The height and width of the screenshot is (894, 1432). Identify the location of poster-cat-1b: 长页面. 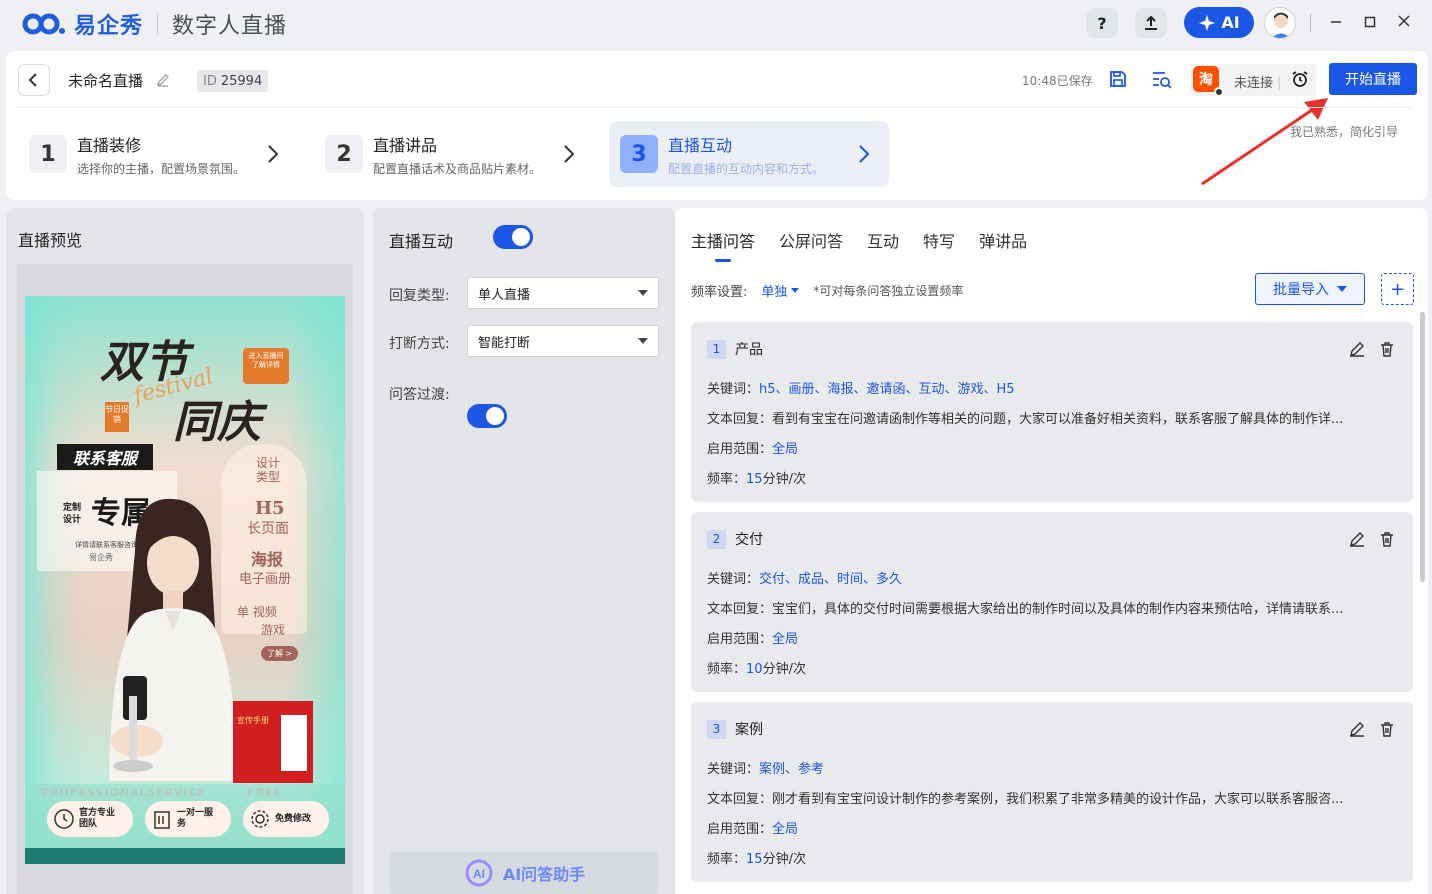
(268, 529).